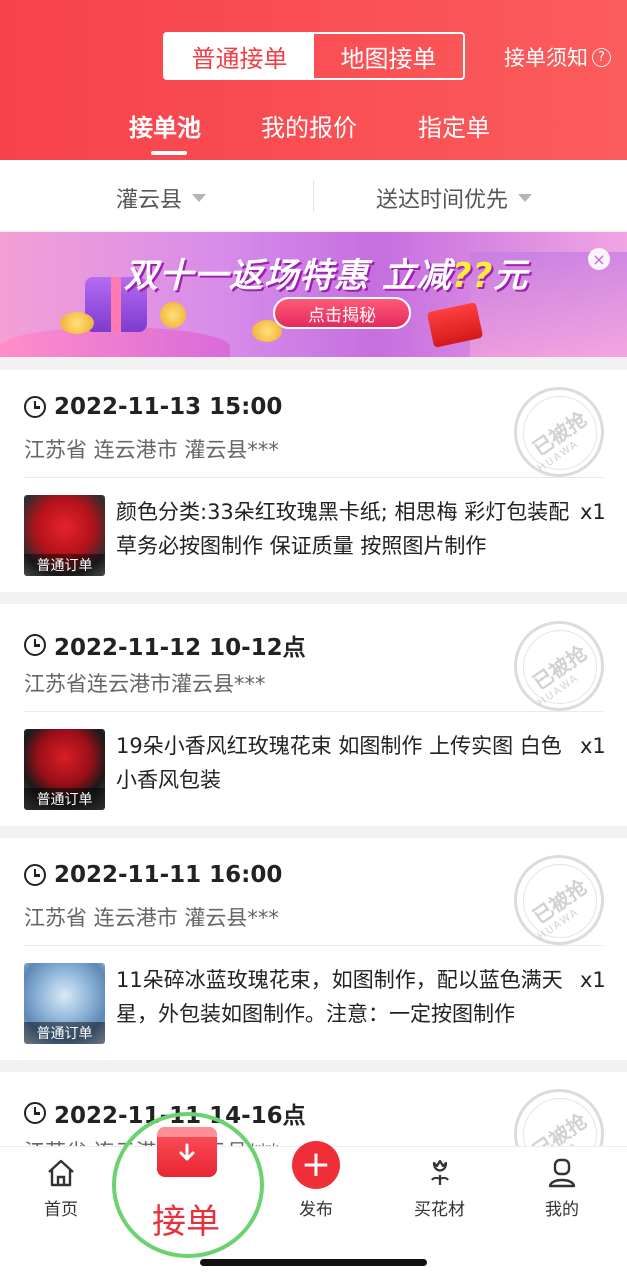 The image size is (627, 1281). I want to click on tab-my-quotes: 我的报价, so click(309, 125).